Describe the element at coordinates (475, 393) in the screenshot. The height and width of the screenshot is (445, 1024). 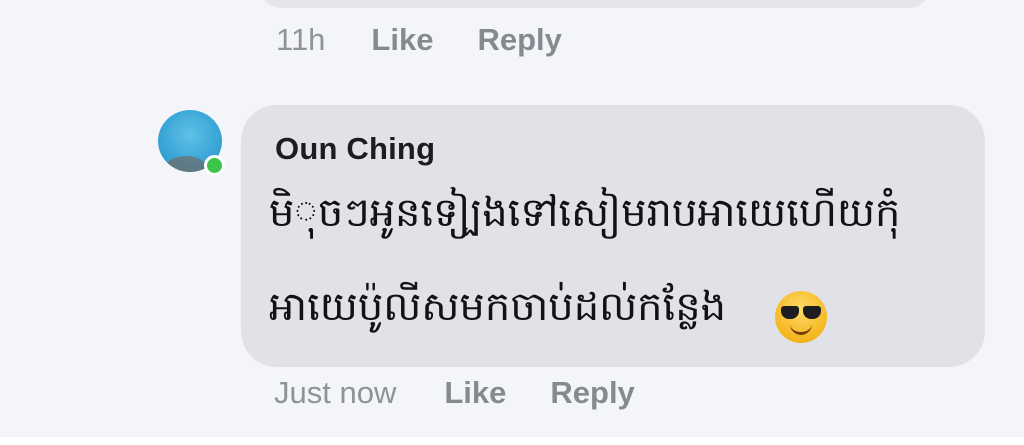
I see `comment-like-button: Like` at that location.